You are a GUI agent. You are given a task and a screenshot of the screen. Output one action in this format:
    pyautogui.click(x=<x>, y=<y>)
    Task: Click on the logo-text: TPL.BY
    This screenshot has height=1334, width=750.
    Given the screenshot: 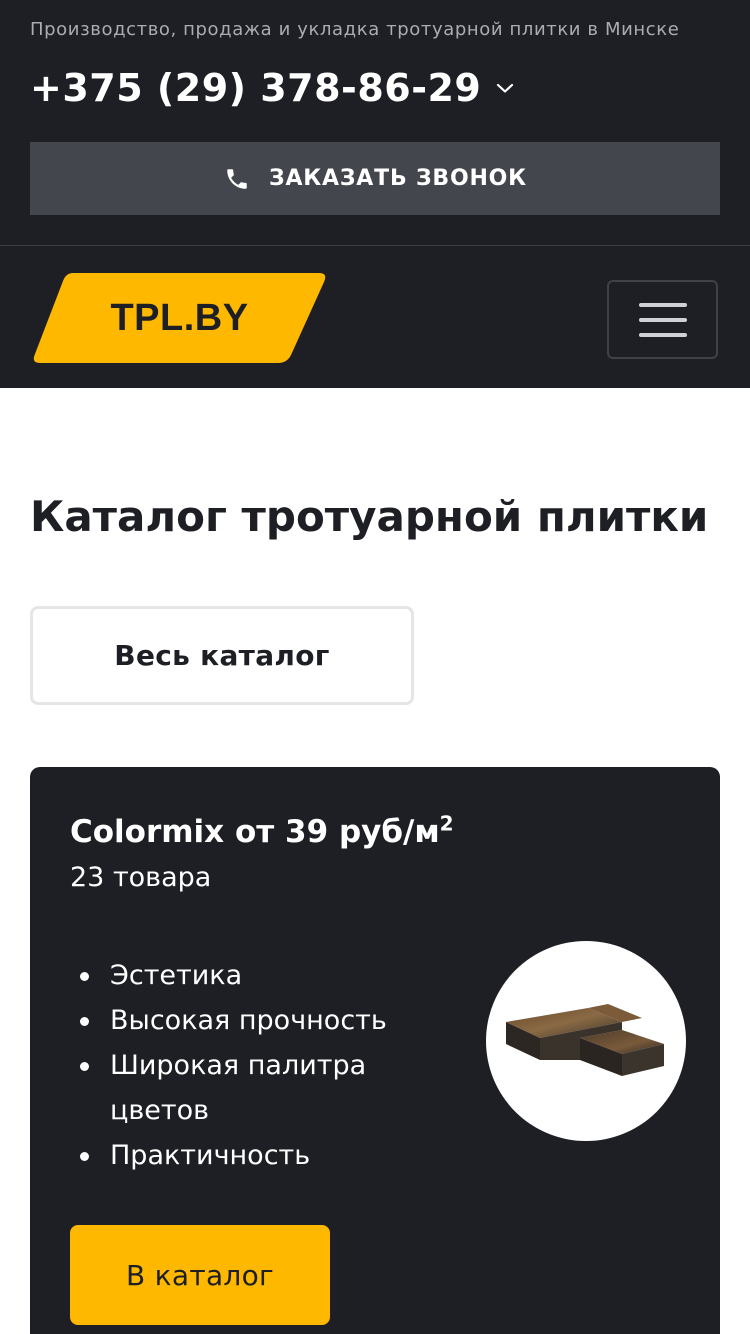 What is the action you would take?
    pyautogui.click(x=179, y=317)
    